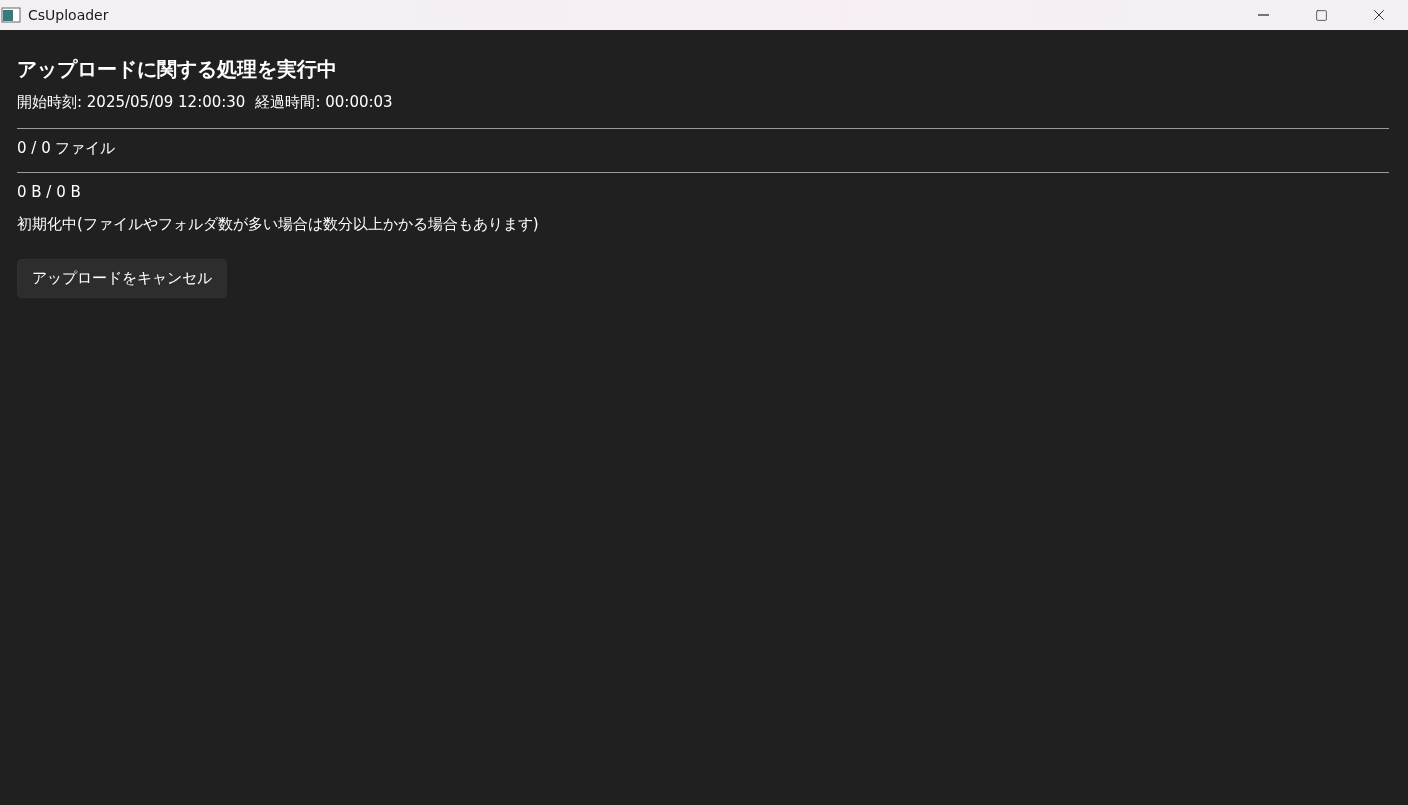  Describe the element at coordinates (49, 192) in the screenshot. I see `byte-count-text: 0 B / 0 B` at that location.